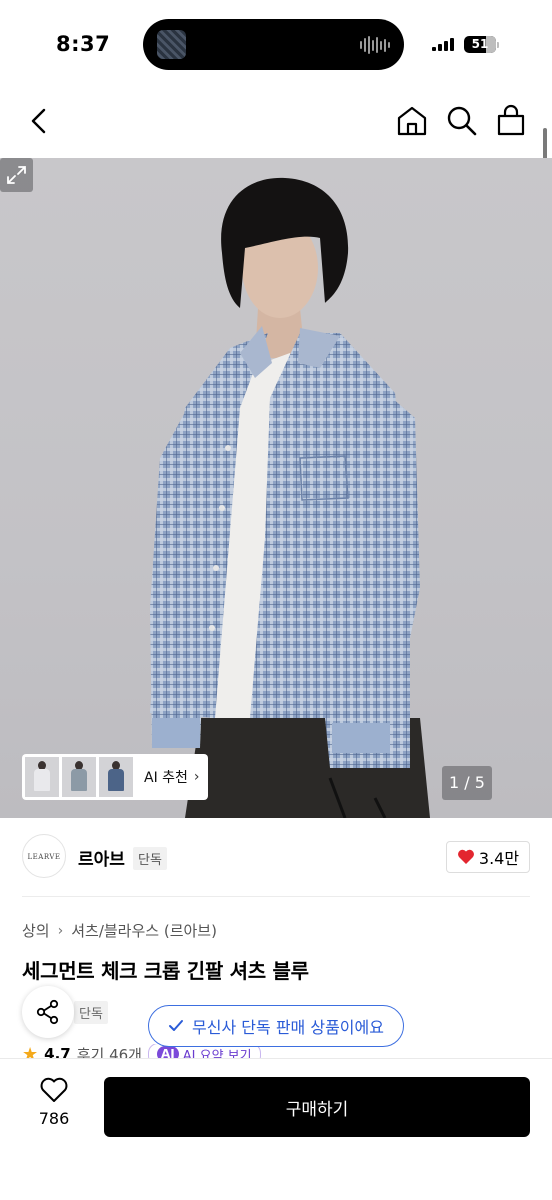 This screenshot has height=1200, width=552. I want to click on shopping-bag-icon, so click(511, 121).